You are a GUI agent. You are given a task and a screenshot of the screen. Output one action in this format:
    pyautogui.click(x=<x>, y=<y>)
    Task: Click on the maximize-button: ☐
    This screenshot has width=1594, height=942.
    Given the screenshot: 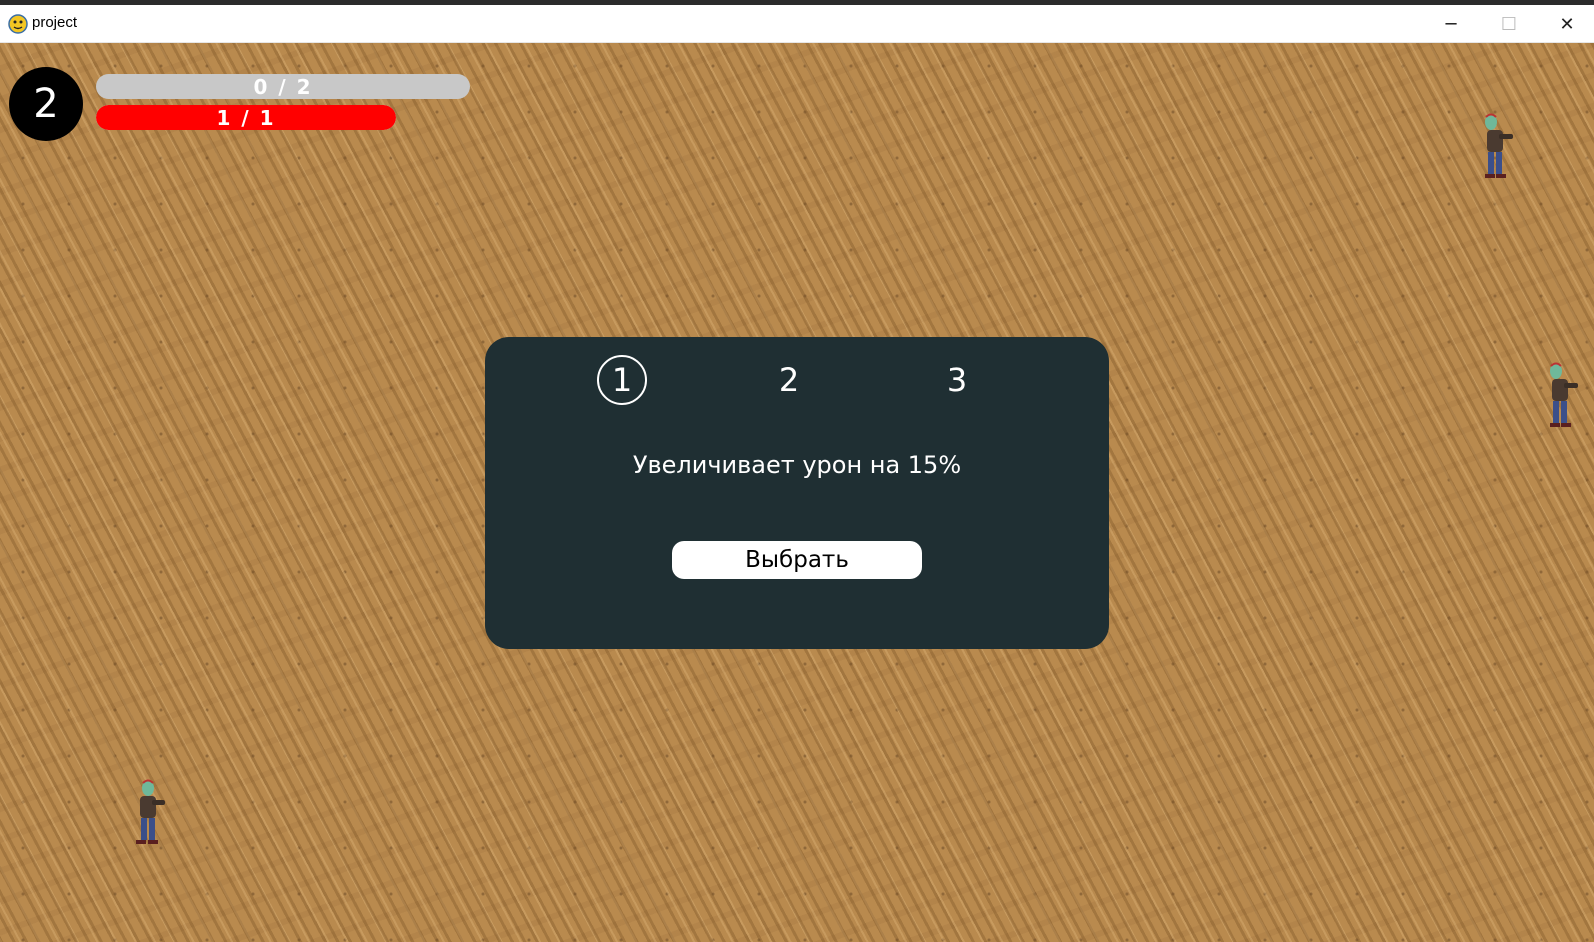 What is the action you would take?
    pyautogui.click(x=1509, y=24)
    